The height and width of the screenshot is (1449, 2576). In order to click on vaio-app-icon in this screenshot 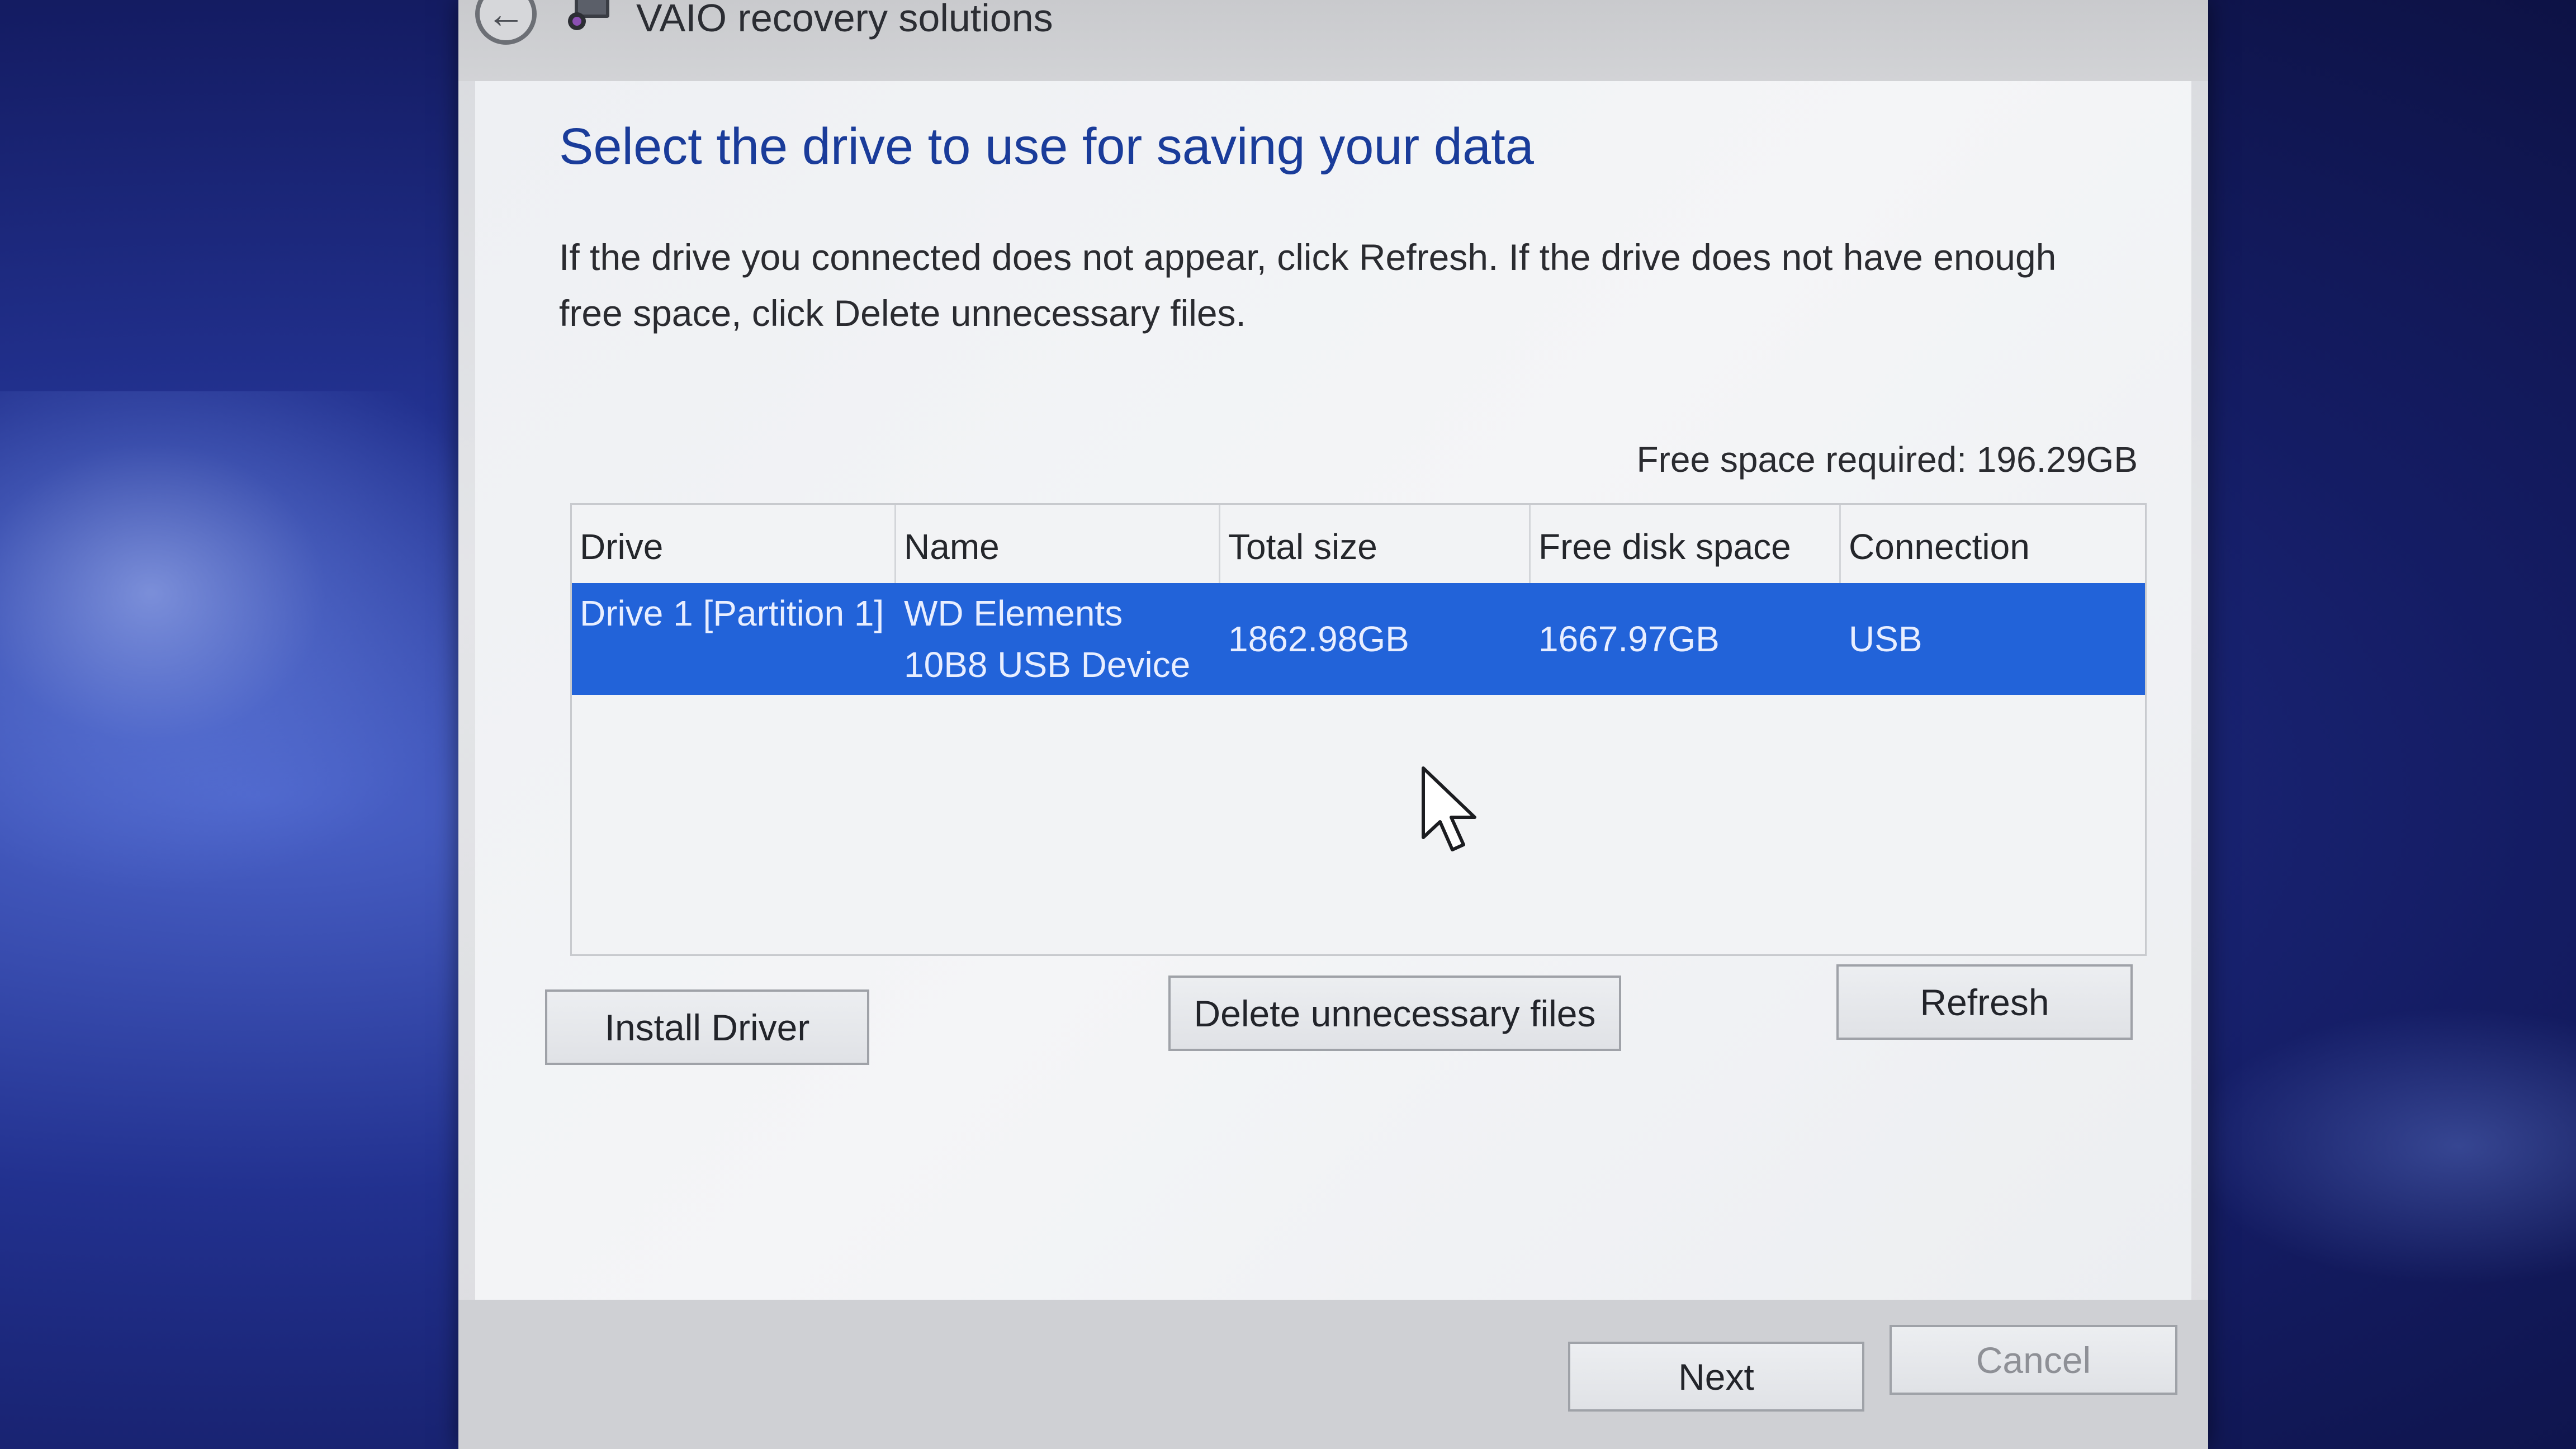, I will do `click(588, 15)`.